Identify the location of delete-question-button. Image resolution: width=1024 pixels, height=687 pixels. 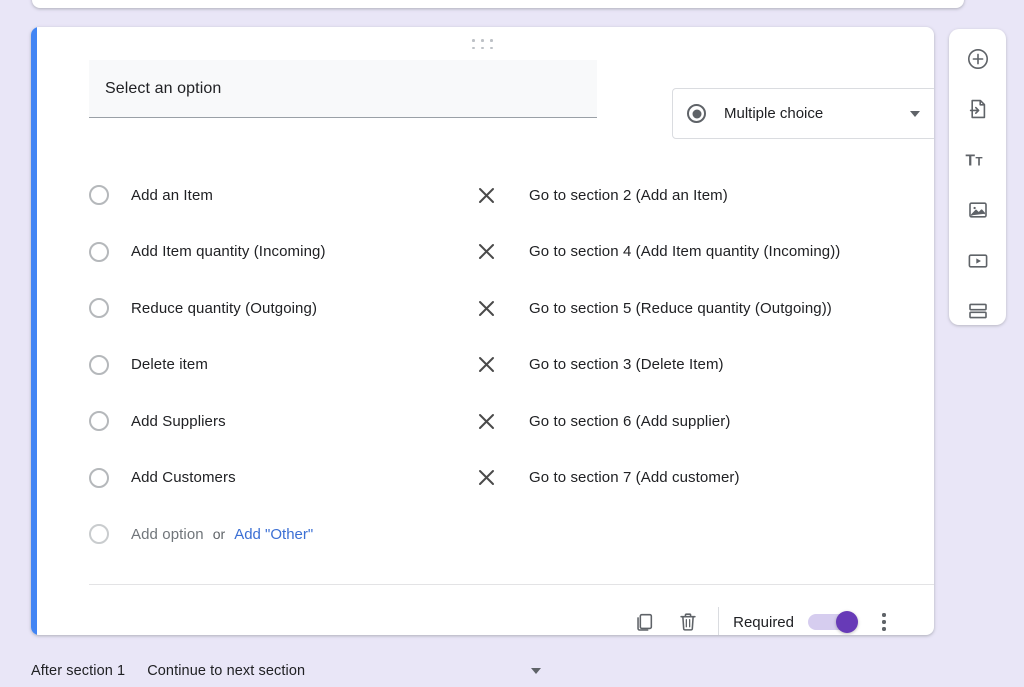
(688, 617).